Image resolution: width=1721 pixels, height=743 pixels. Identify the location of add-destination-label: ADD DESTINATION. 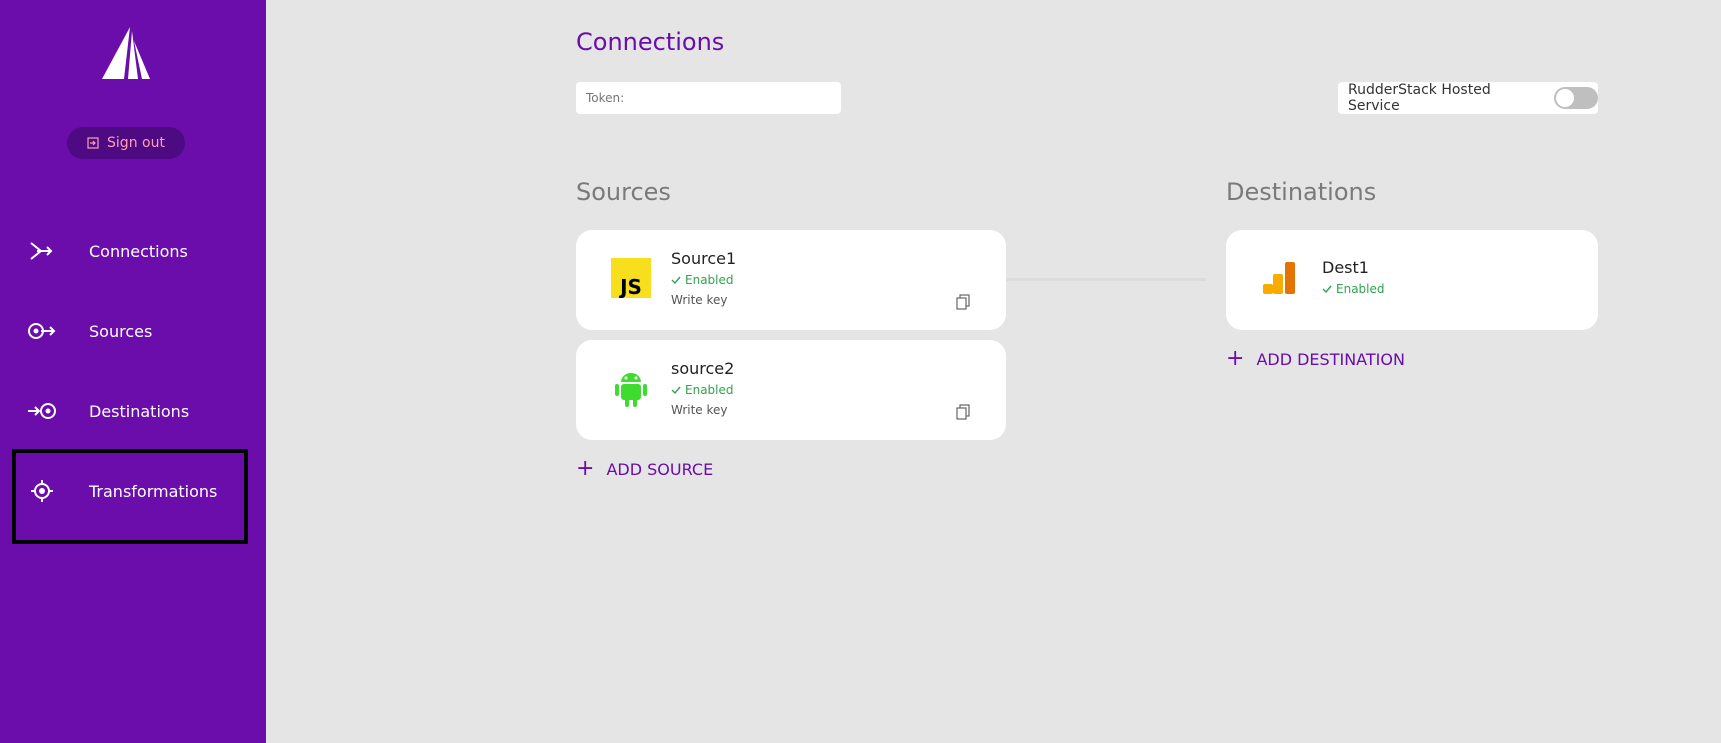
(1330, 359).